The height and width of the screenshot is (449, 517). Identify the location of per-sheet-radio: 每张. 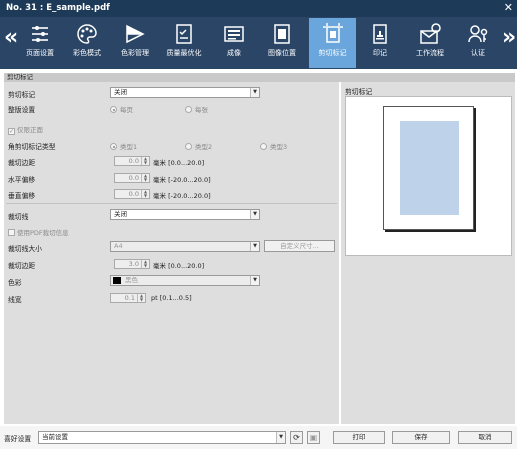
(196, 109).